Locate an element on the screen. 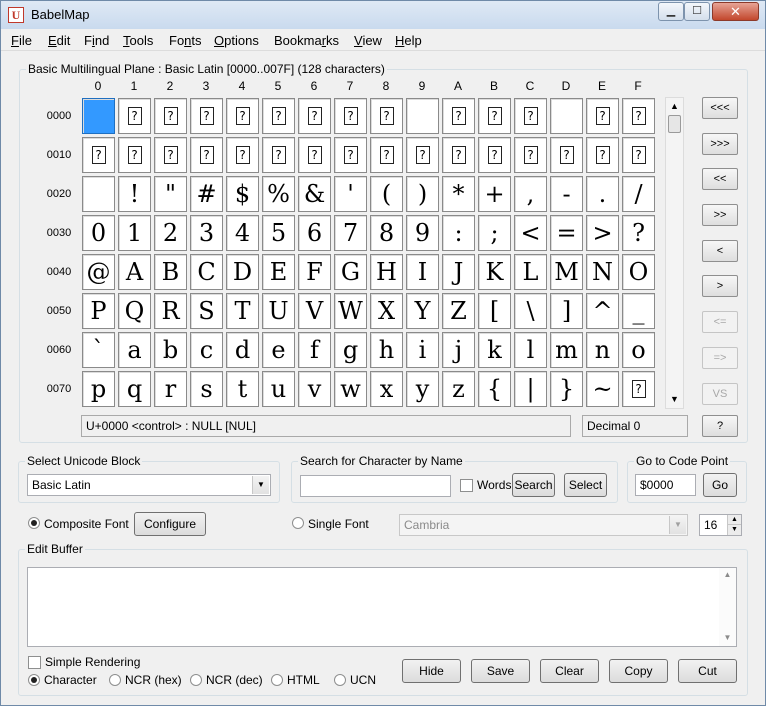 The height and width of the screenshot is (706, 766). menu-bookmarks: Bookmarks is located at coordinates (306, 40).